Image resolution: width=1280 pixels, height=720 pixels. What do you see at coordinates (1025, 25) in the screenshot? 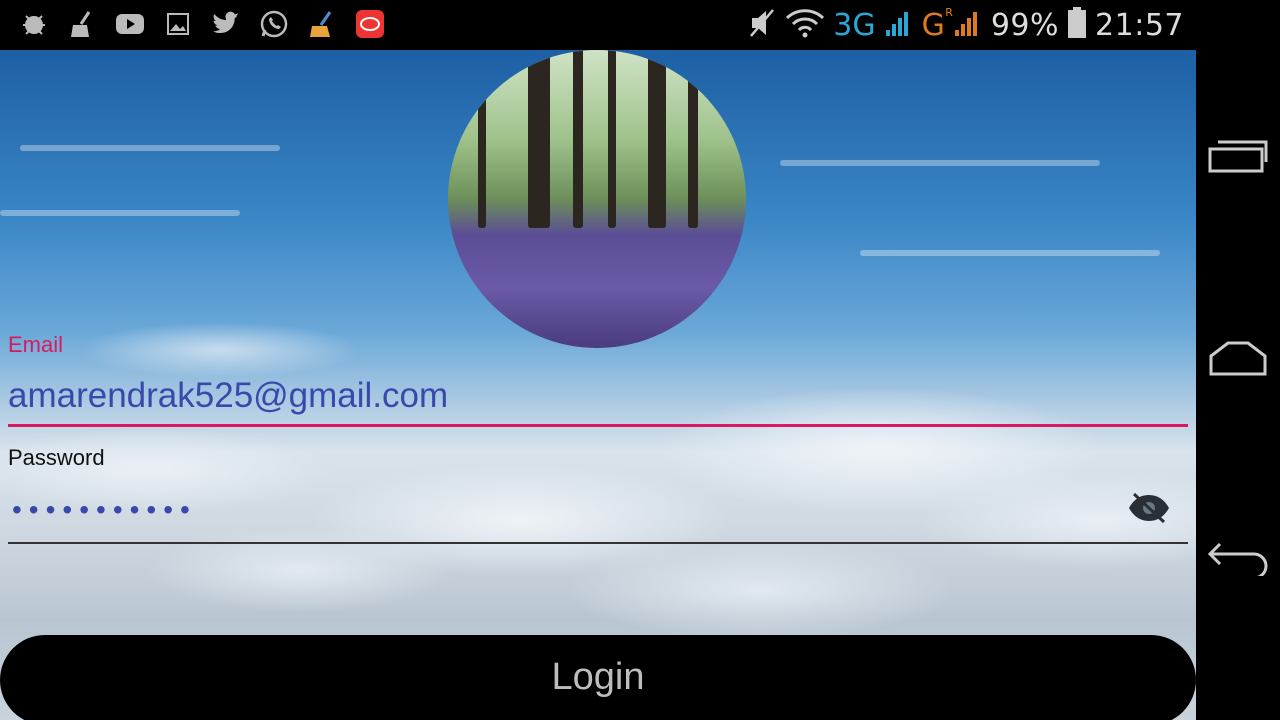
I see `battery-percent: 99%` at bounding box center [1025, 25].